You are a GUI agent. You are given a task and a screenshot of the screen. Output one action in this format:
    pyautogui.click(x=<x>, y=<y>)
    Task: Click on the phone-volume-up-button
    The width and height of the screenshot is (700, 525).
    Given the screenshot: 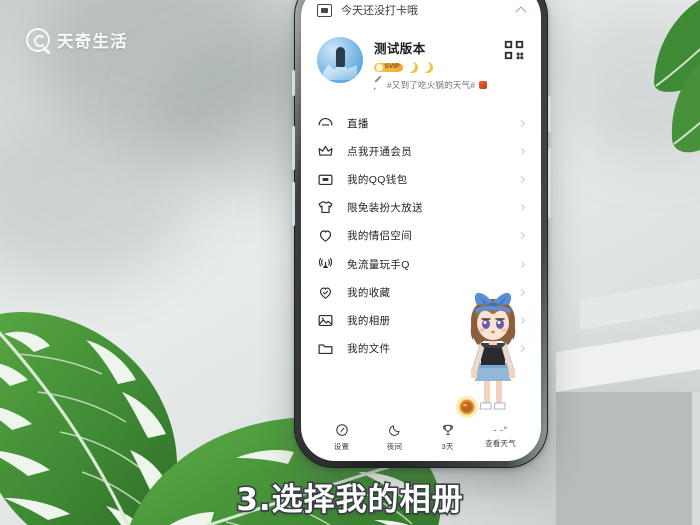 What is the action you would take?
    pyautogui.click(x=293, y=148)
    